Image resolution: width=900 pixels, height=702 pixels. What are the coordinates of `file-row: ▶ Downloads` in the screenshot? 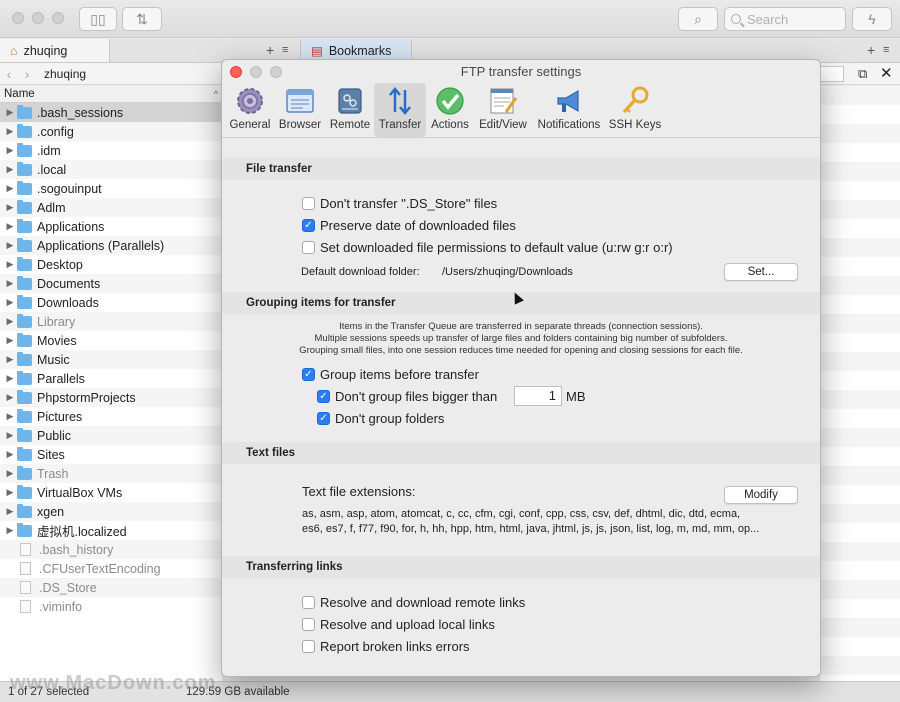 It's located at (111, 302).